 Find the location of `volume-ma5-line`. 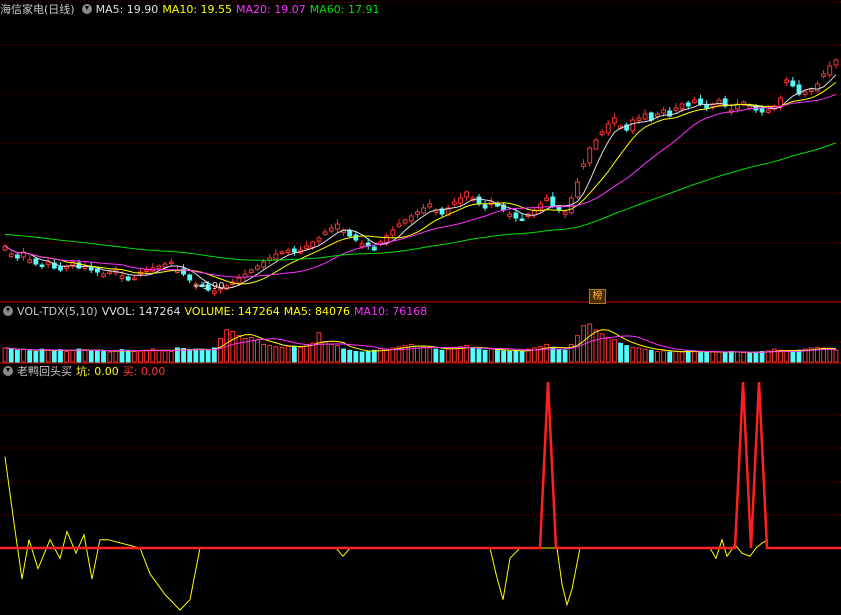

volume-ma5-line is located at coordinates (420, 341).